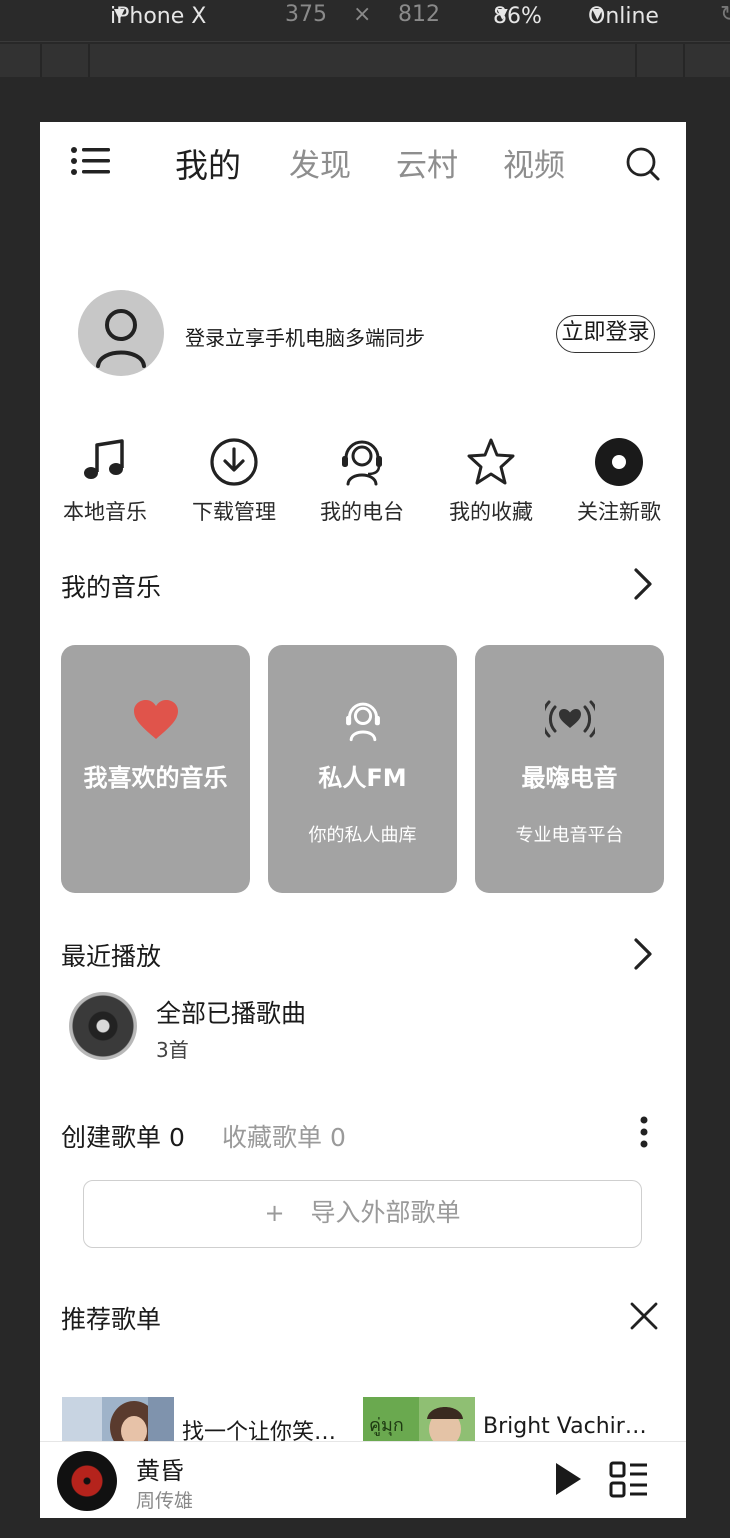  Describe the element at coordinates (419, 14) in the screenshot. I see `height-field: 812` at that location.